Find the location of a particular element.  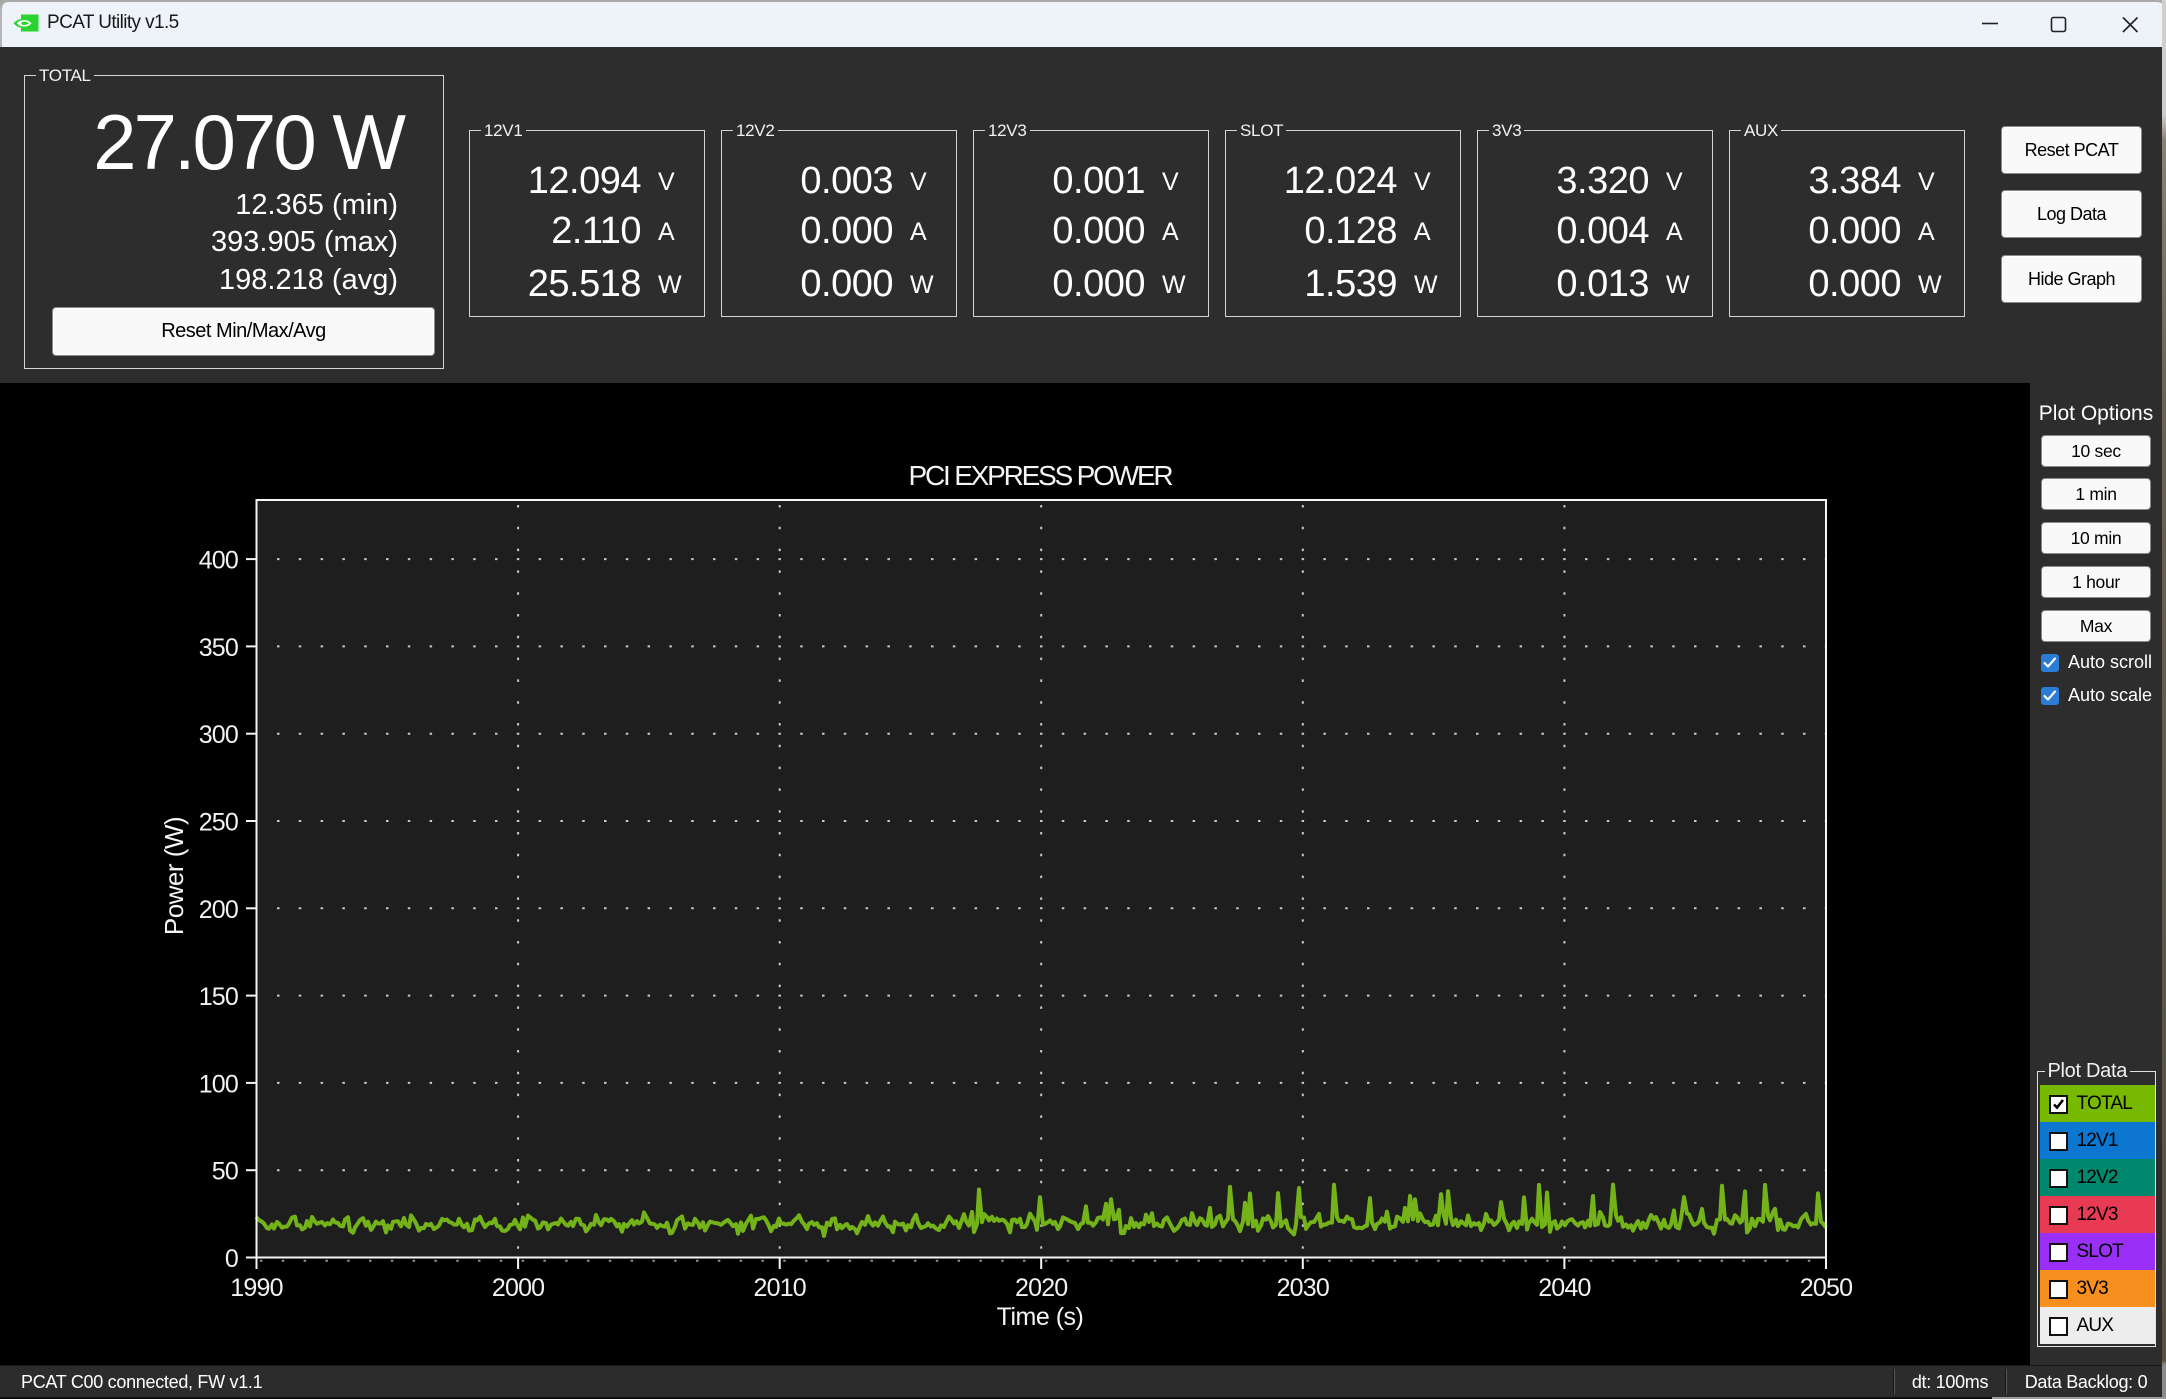

svg-text: 2010 is located at coordinates (779, 1288).